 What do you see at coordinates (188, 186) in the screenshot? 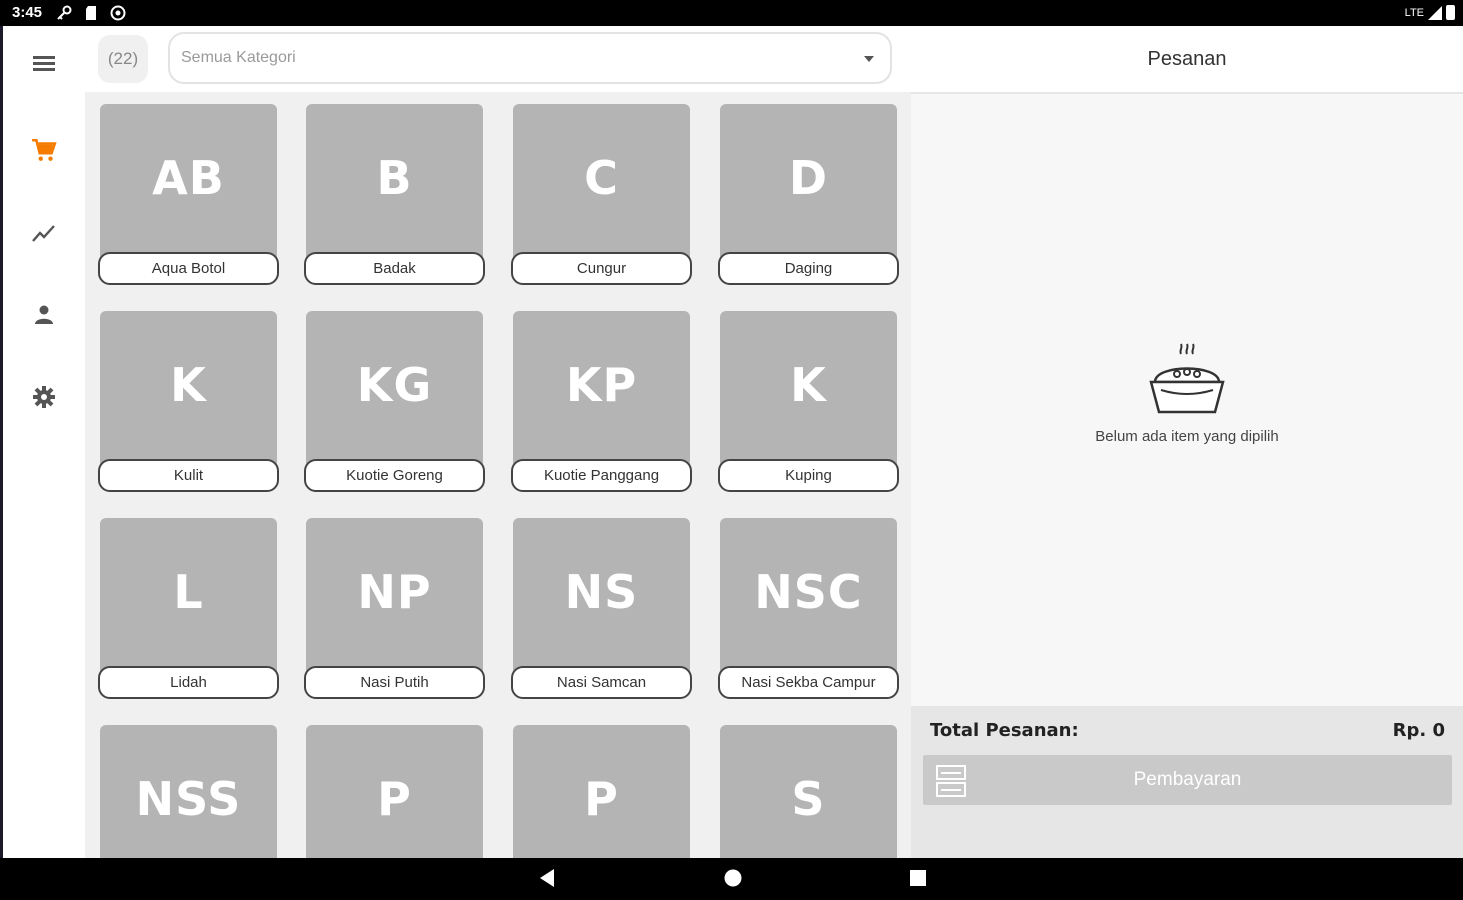
I see `product-initials: AB` at bounding box center [188, 186].